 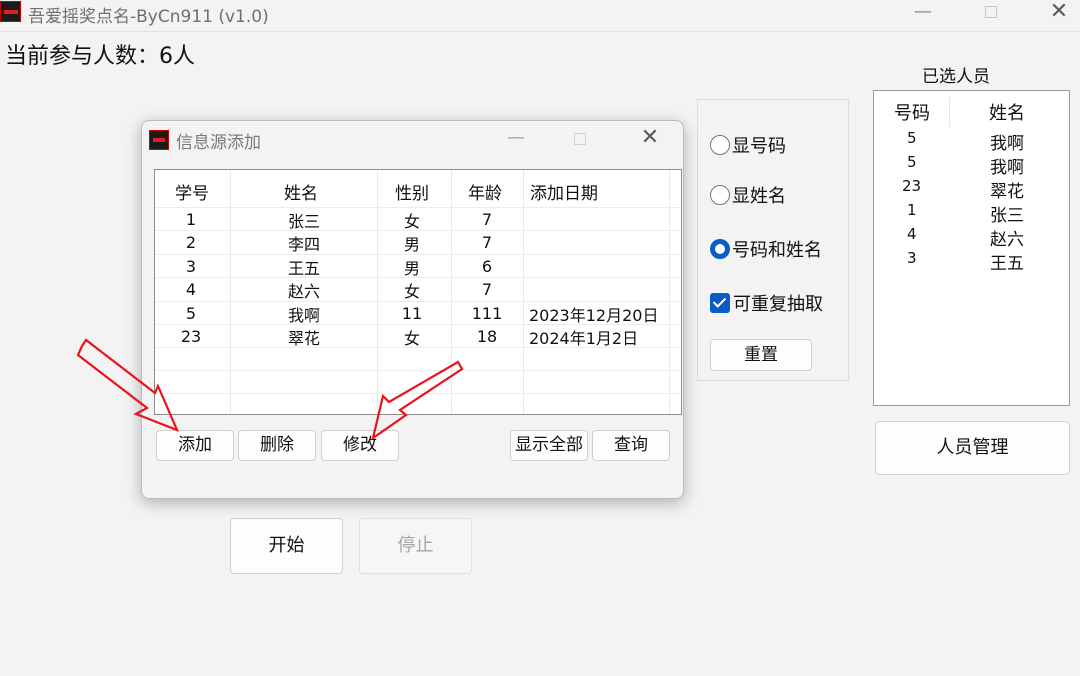 What do you see at coordinates (301, 191) in the screenshot?
I see `column-header-name: 姓名` at bounding box center [301, 191].